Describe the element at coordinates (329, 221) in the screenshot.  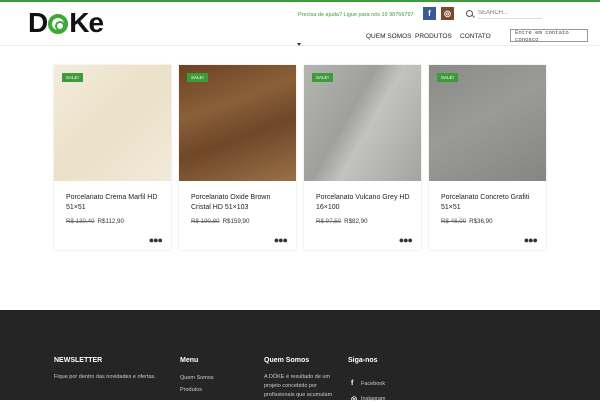
I see `old-price: R$ 97,50` at that location.